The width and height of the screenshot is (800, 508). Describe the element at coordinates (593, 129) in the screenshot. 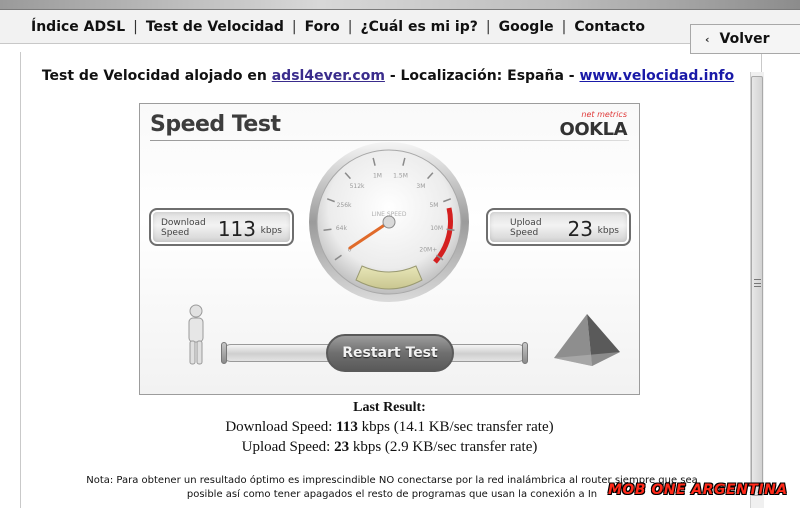

I see `ookla-name: OOKLA` at that location.